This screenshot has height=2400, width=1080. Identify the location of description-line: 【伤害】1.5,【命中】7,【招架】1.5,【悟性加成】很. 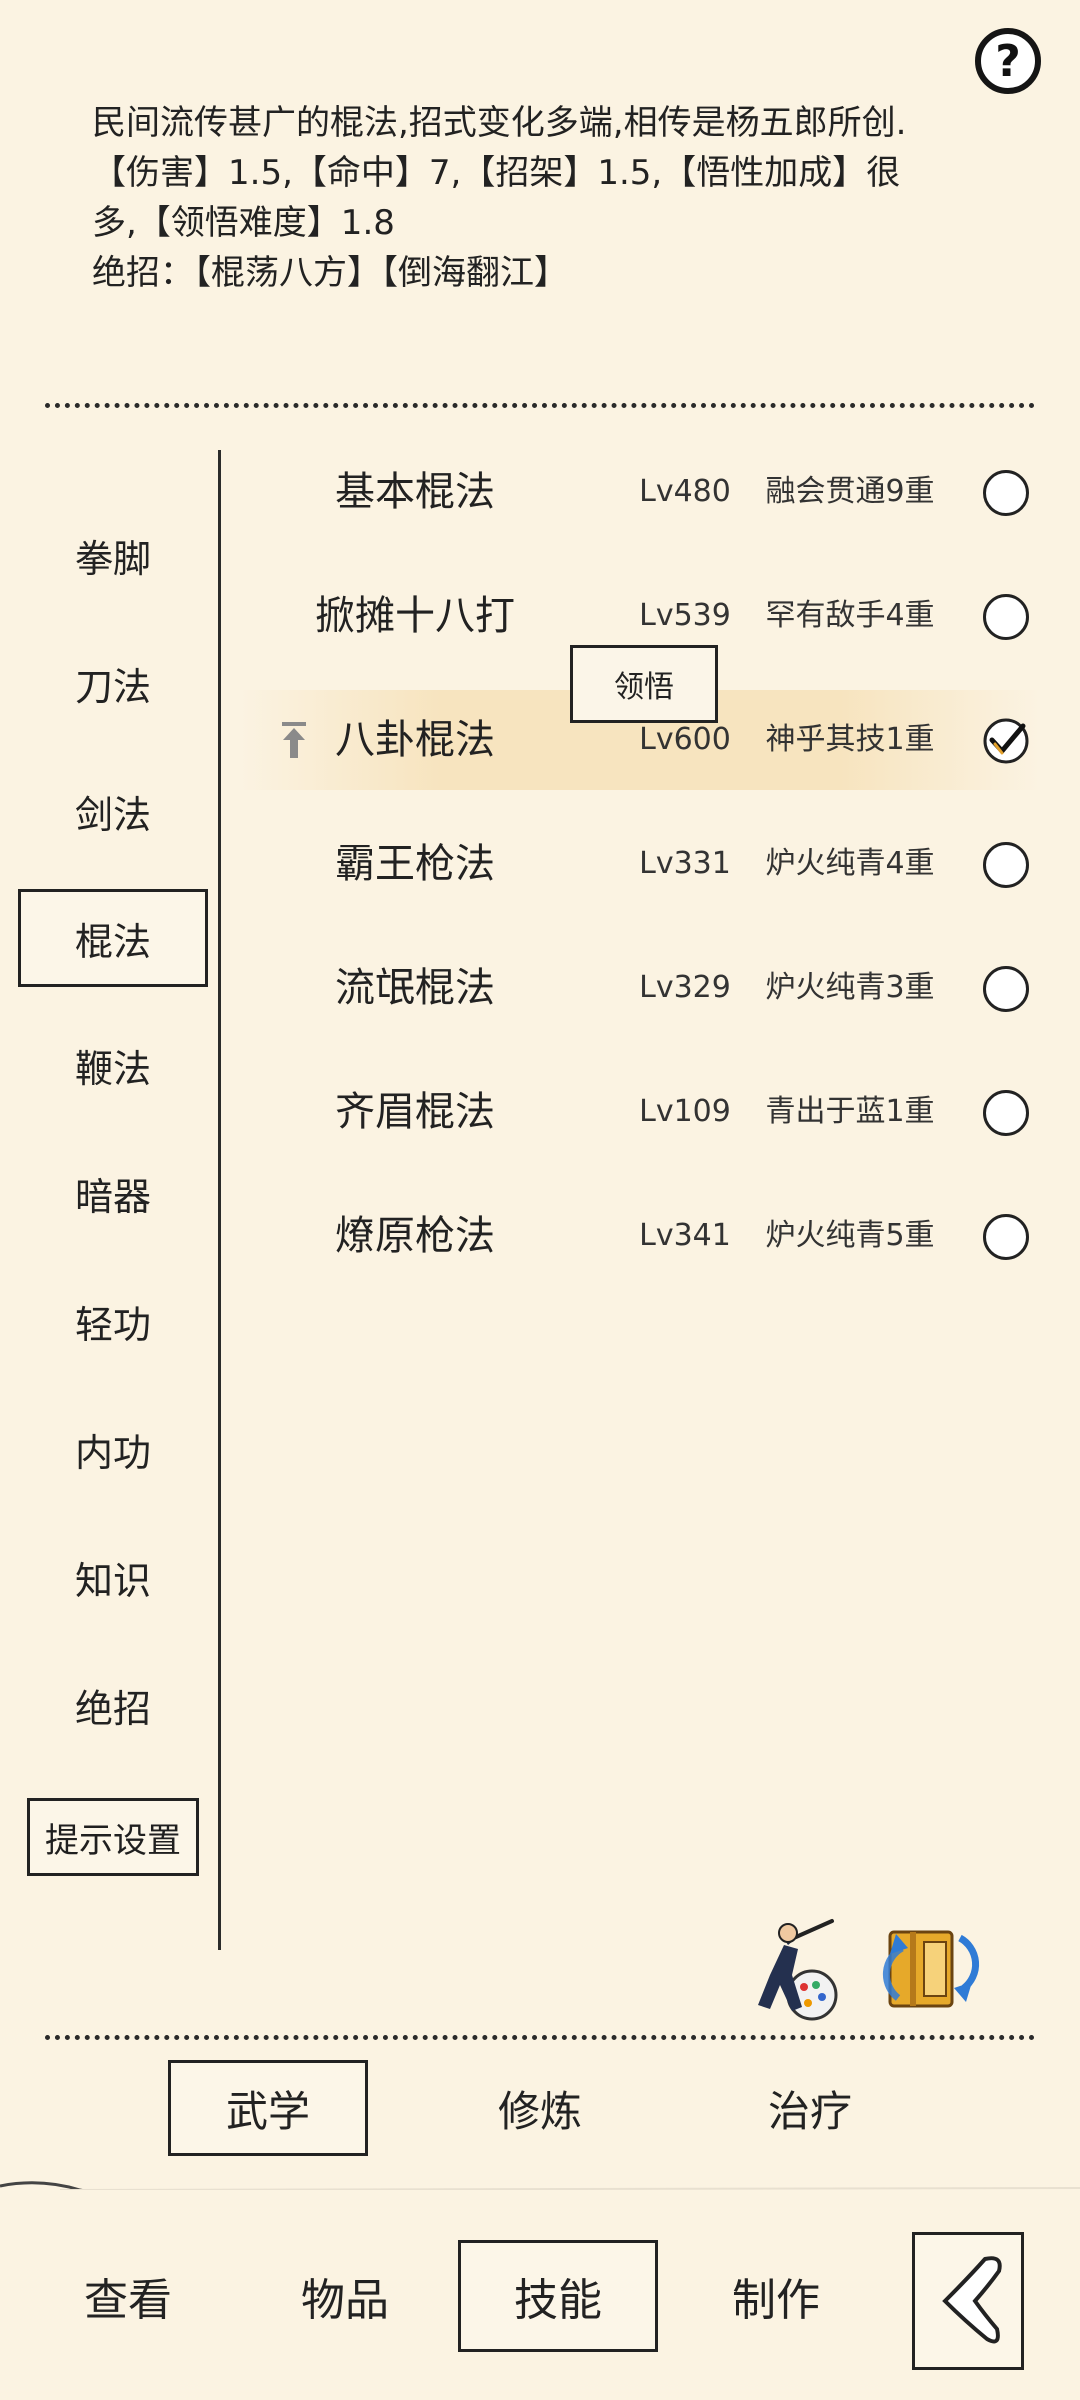
(496, 173).